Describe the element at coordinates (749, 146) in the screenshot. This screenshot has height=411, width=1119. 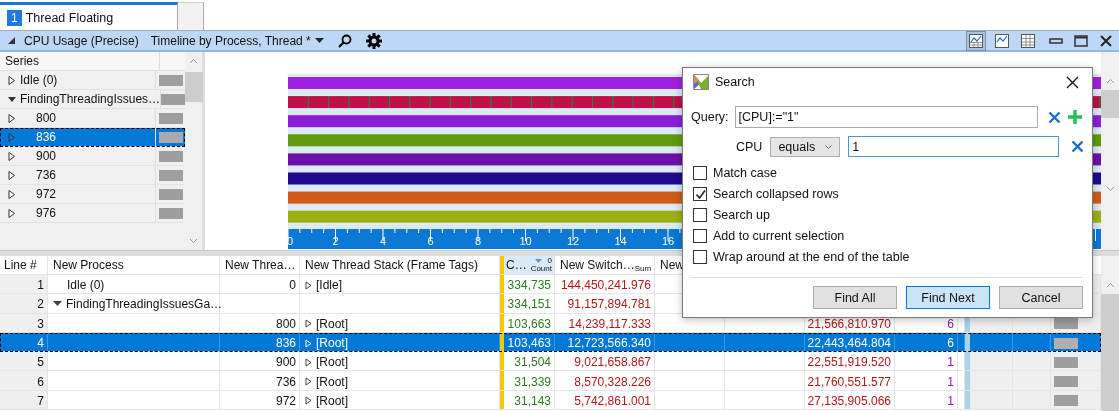
I see `field-label: CPU` at that location.